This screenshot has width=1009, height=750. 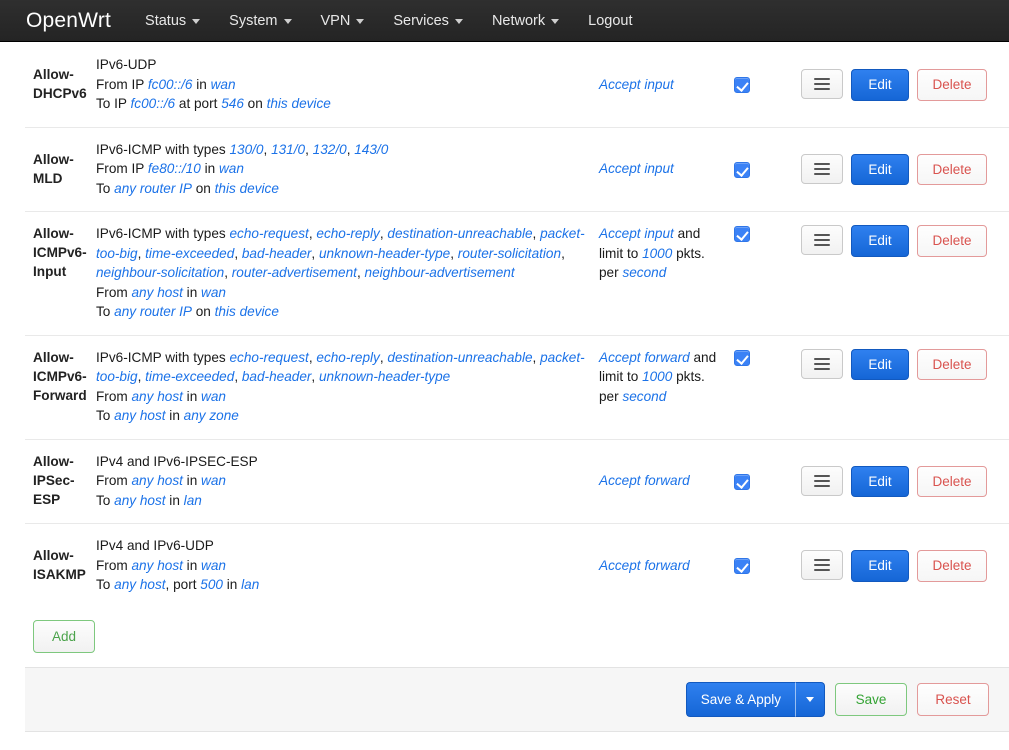 What do you see at coordinates (343, 21) in the screenshot?
I see `nav-item-vpn: VPN` at bounding box center [343, 21].